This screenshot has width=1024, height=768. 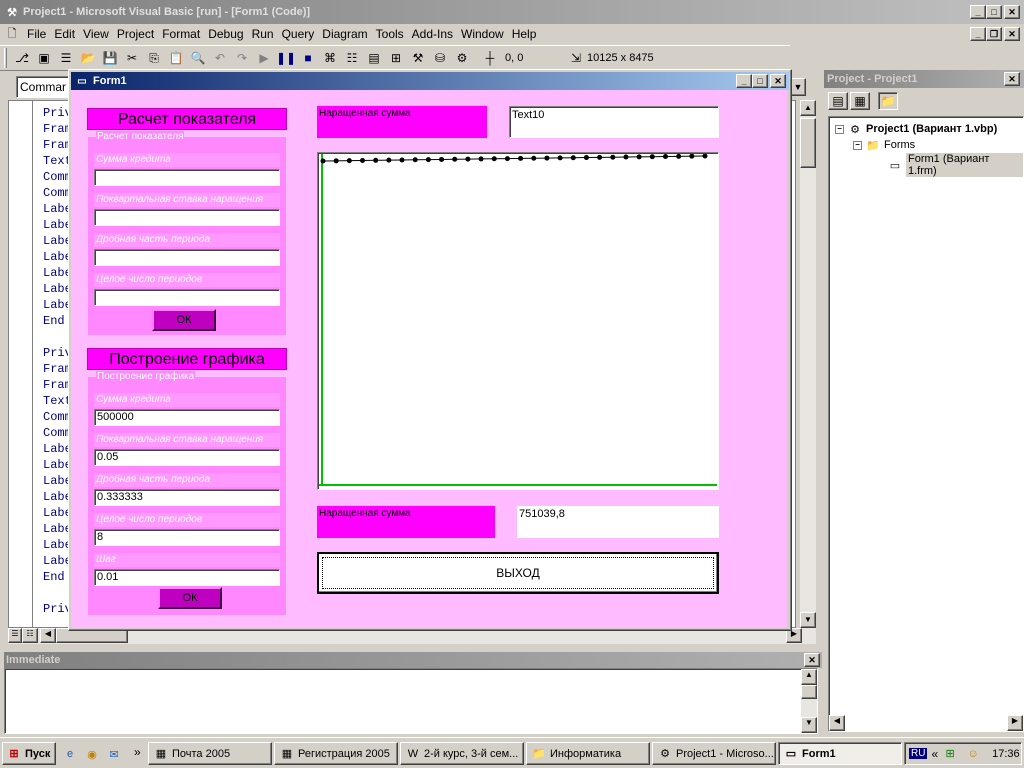 I want to click on immediate-close-button: ✕, so click(x=812, y=660).